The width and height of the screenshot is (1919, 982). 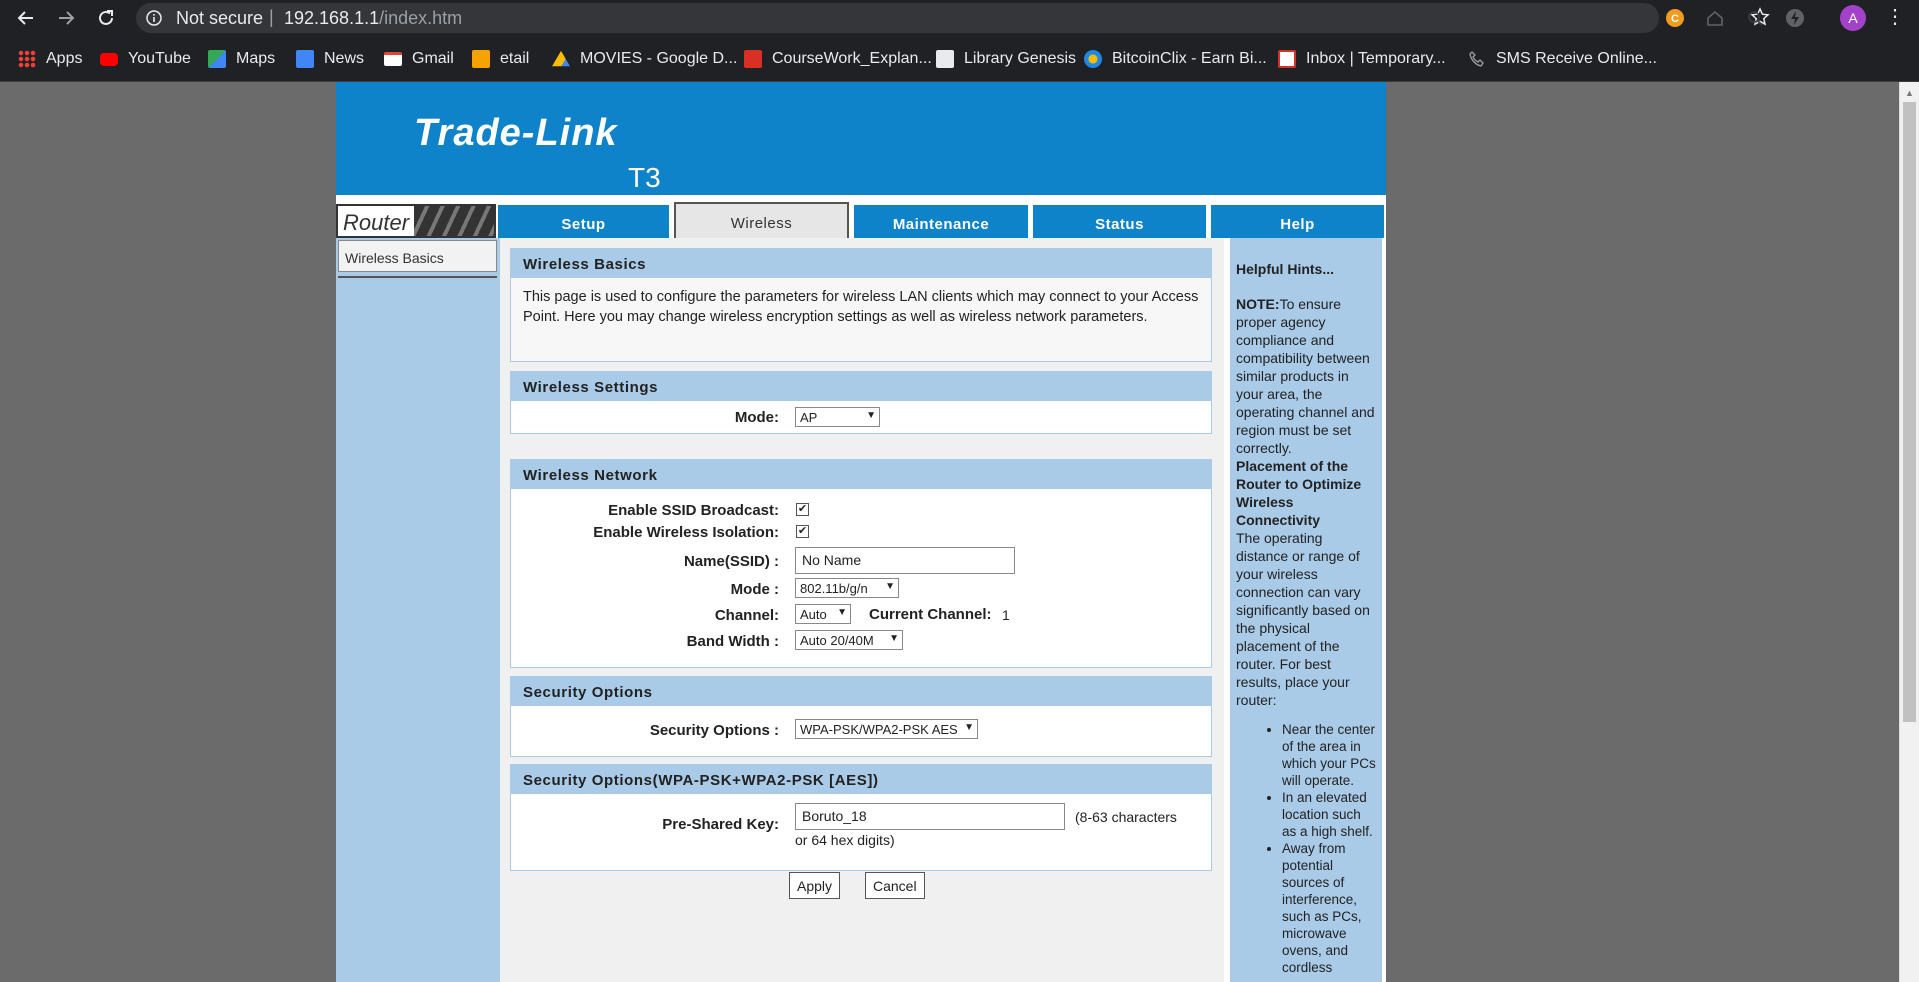 What do you see at coordinates (847, 588) in the screenshot?
I see `wireless-mode-select: 802.11b/g/n` at bounding box center [847, 588].